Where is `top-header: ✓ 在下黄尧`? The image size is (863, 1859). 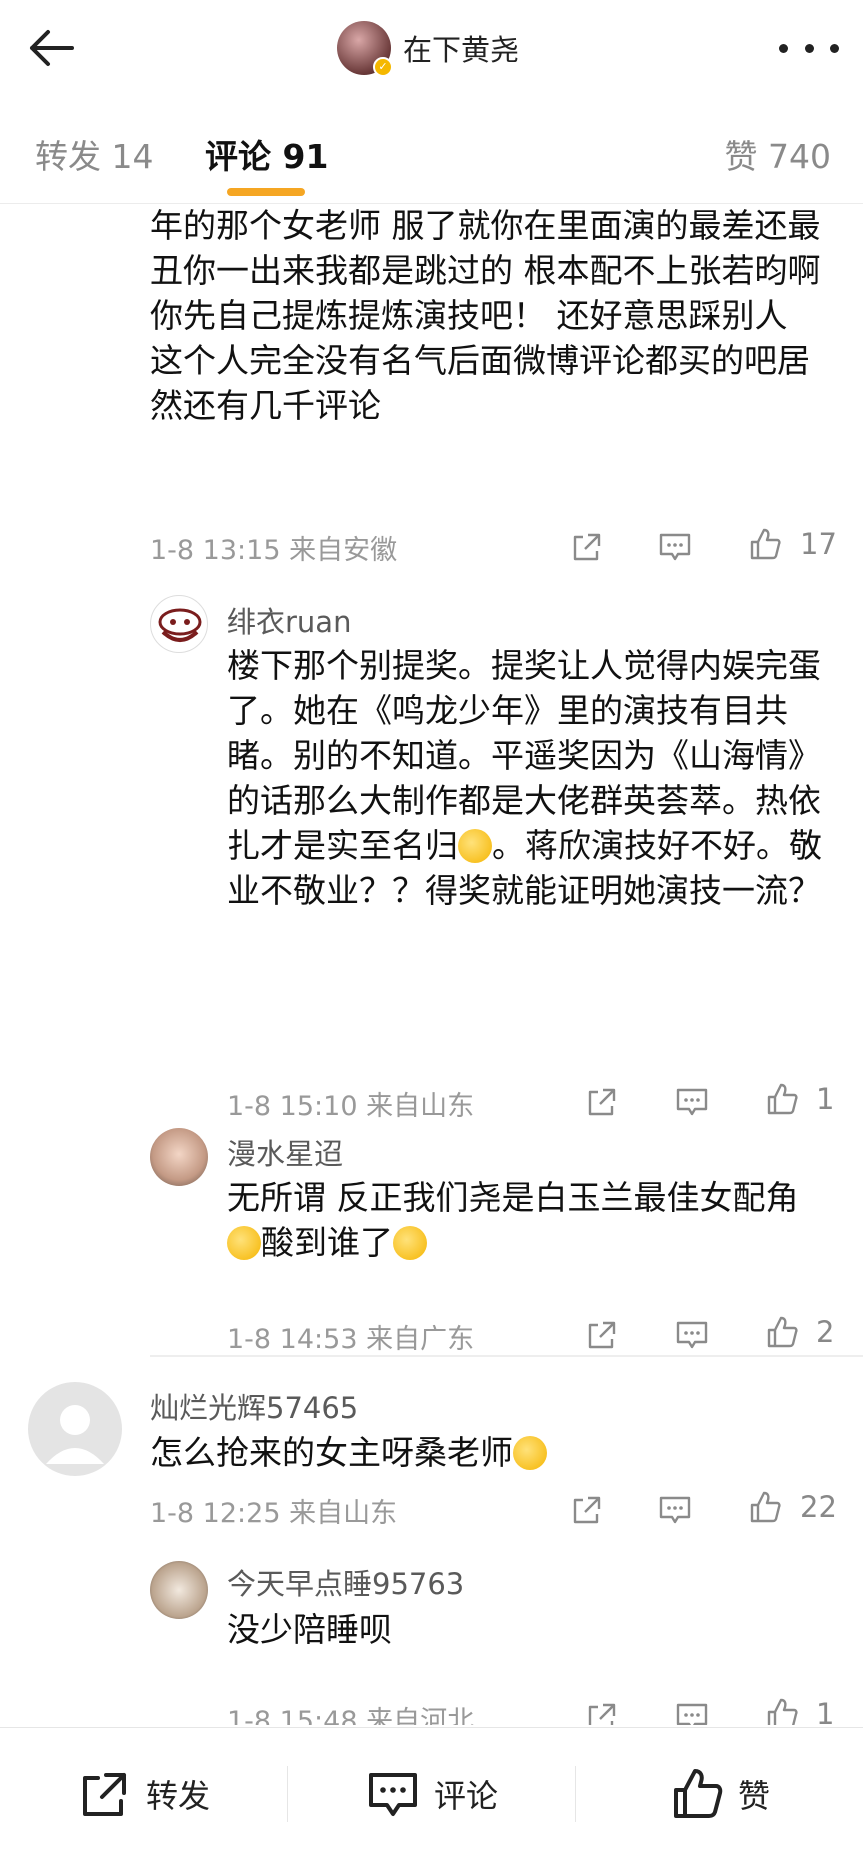 top-header: ✓ 在下黄尧 is located at coordinates (431, 49).